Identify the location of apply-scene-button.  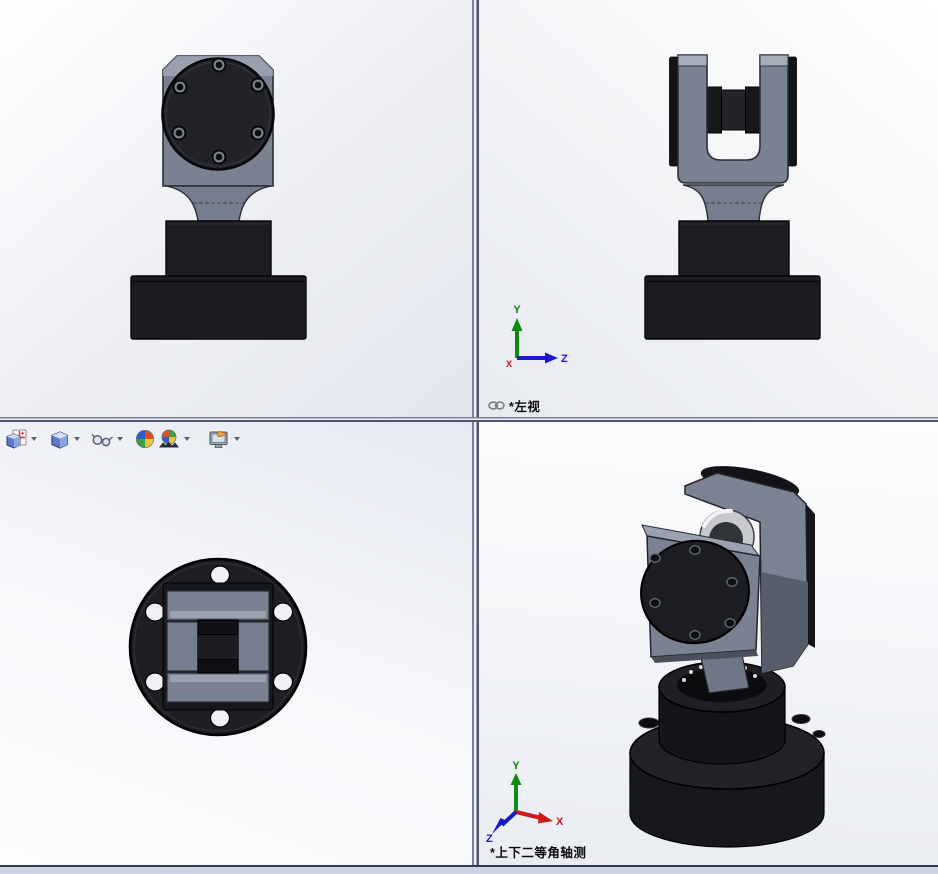
(169, 439).